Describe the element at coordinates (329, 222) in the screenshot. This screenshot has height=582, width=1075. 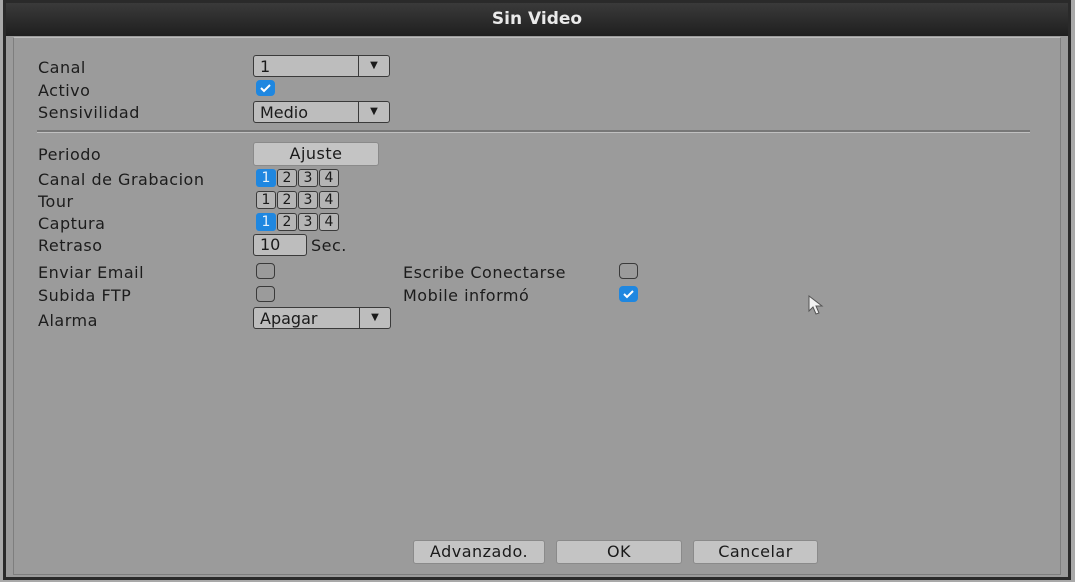
I see `captura-ch4: 4` at that location.